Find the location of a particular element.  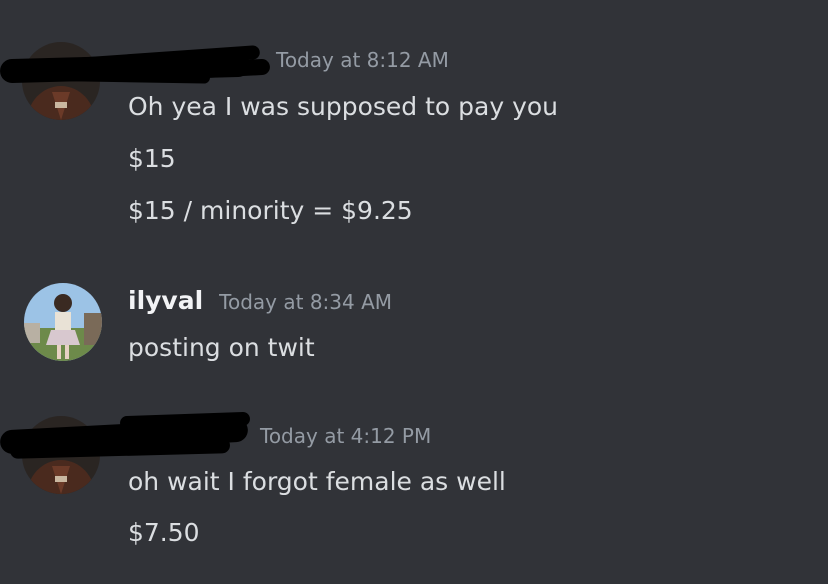

message-header: ilyval Today at 8:34 AM is located at coordinates (260, 300).